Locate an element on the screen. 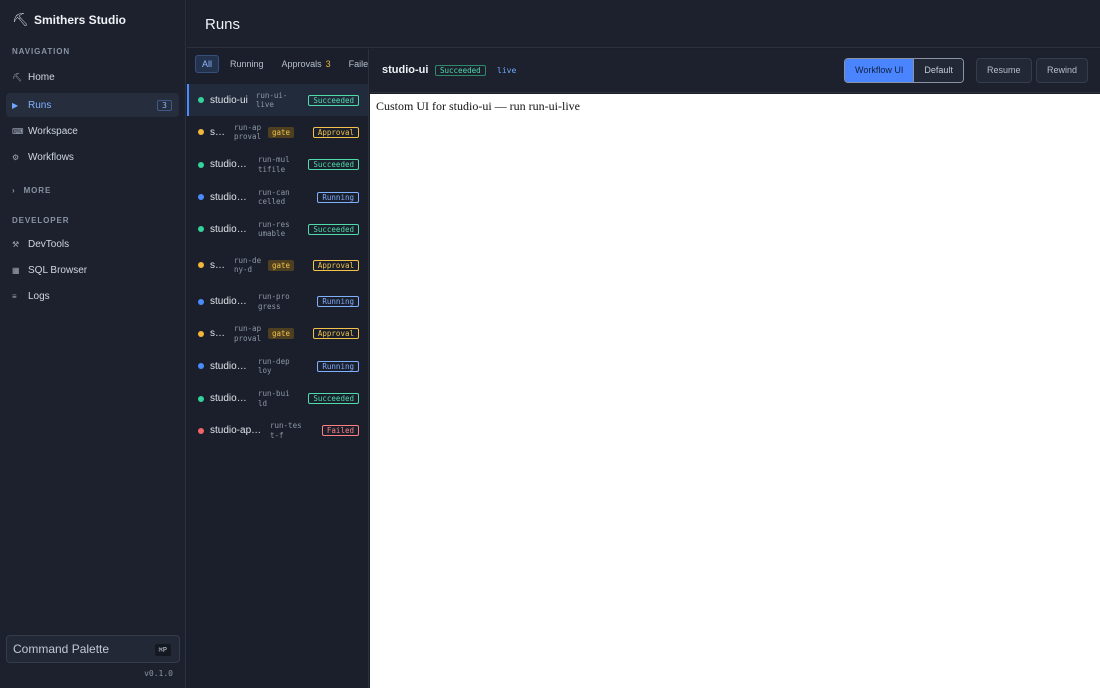 The height and width of the screenshot is (688, 1100). more-label: MORE is located at coordinates (37, 190).